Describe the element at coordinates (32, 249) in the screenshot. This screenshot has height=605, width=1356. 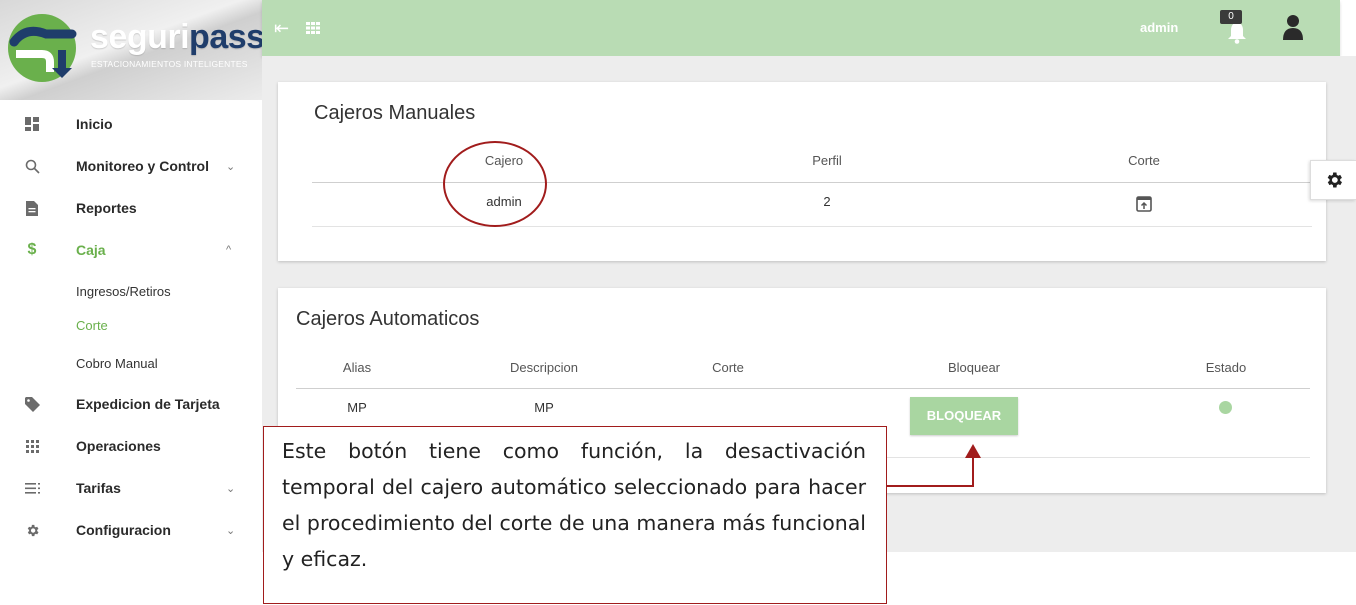
I see `dollar-icon: $` at that location.